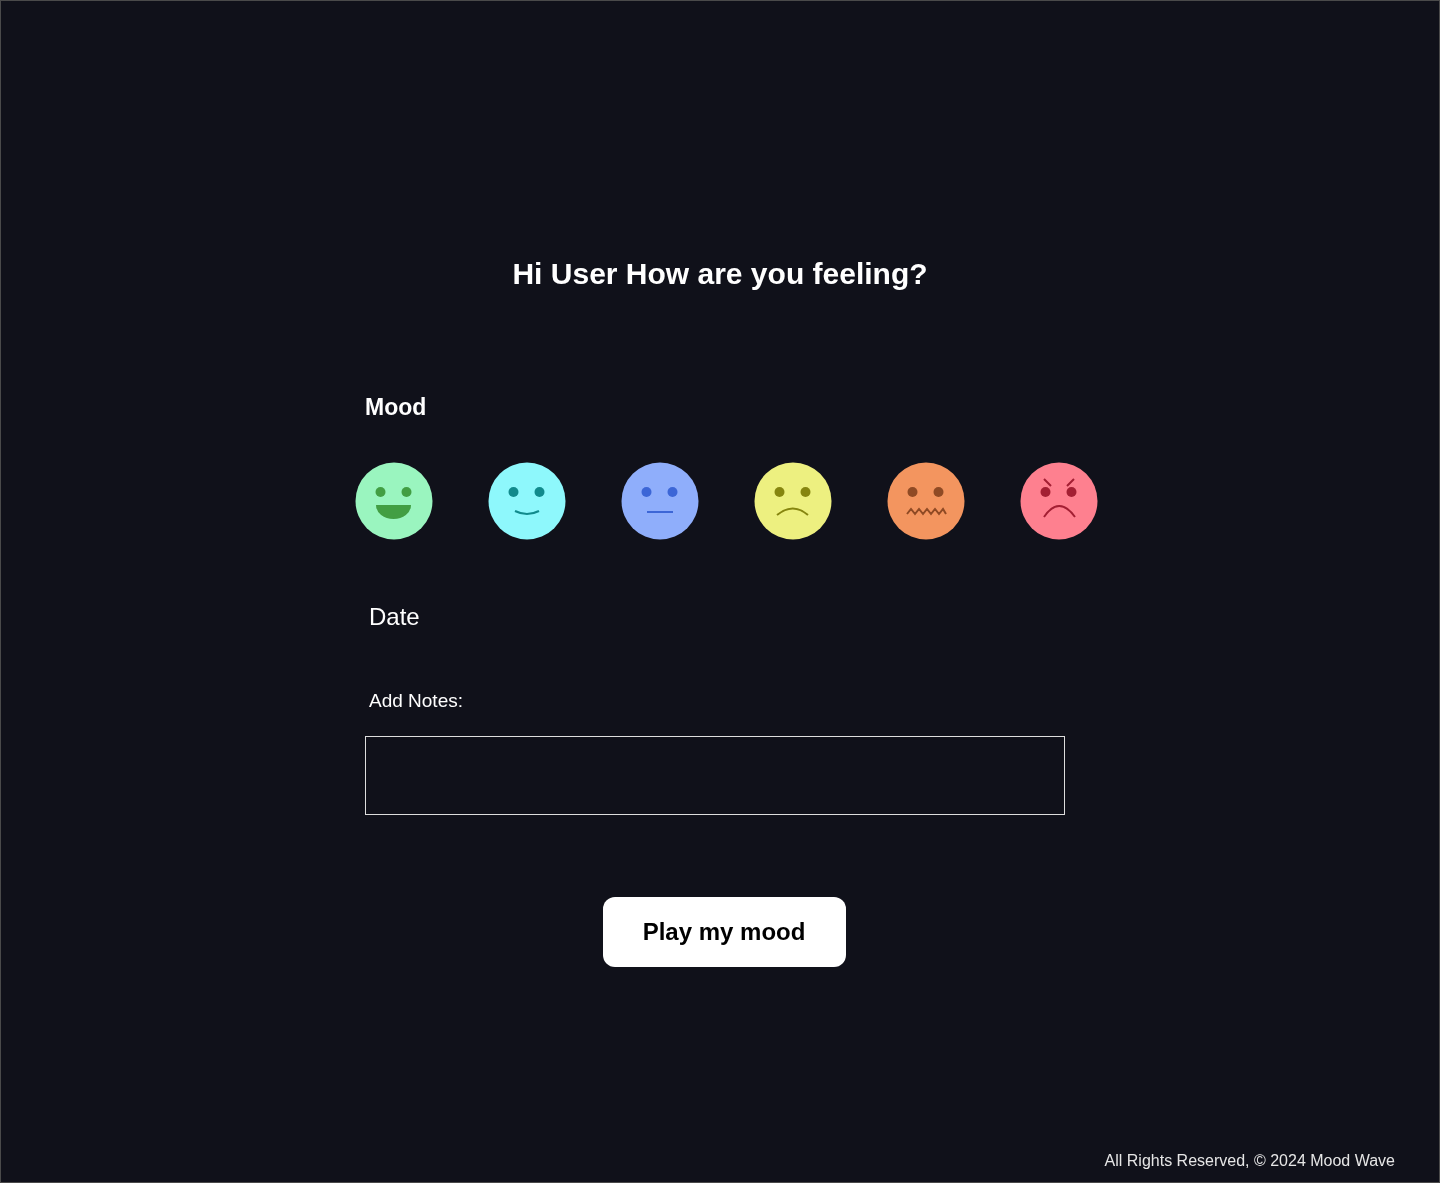 The image size is (1440, 1183). Describe the element at coordinates (724, 932) in the screenshot. I see `play-button: Play my mood` at that location.